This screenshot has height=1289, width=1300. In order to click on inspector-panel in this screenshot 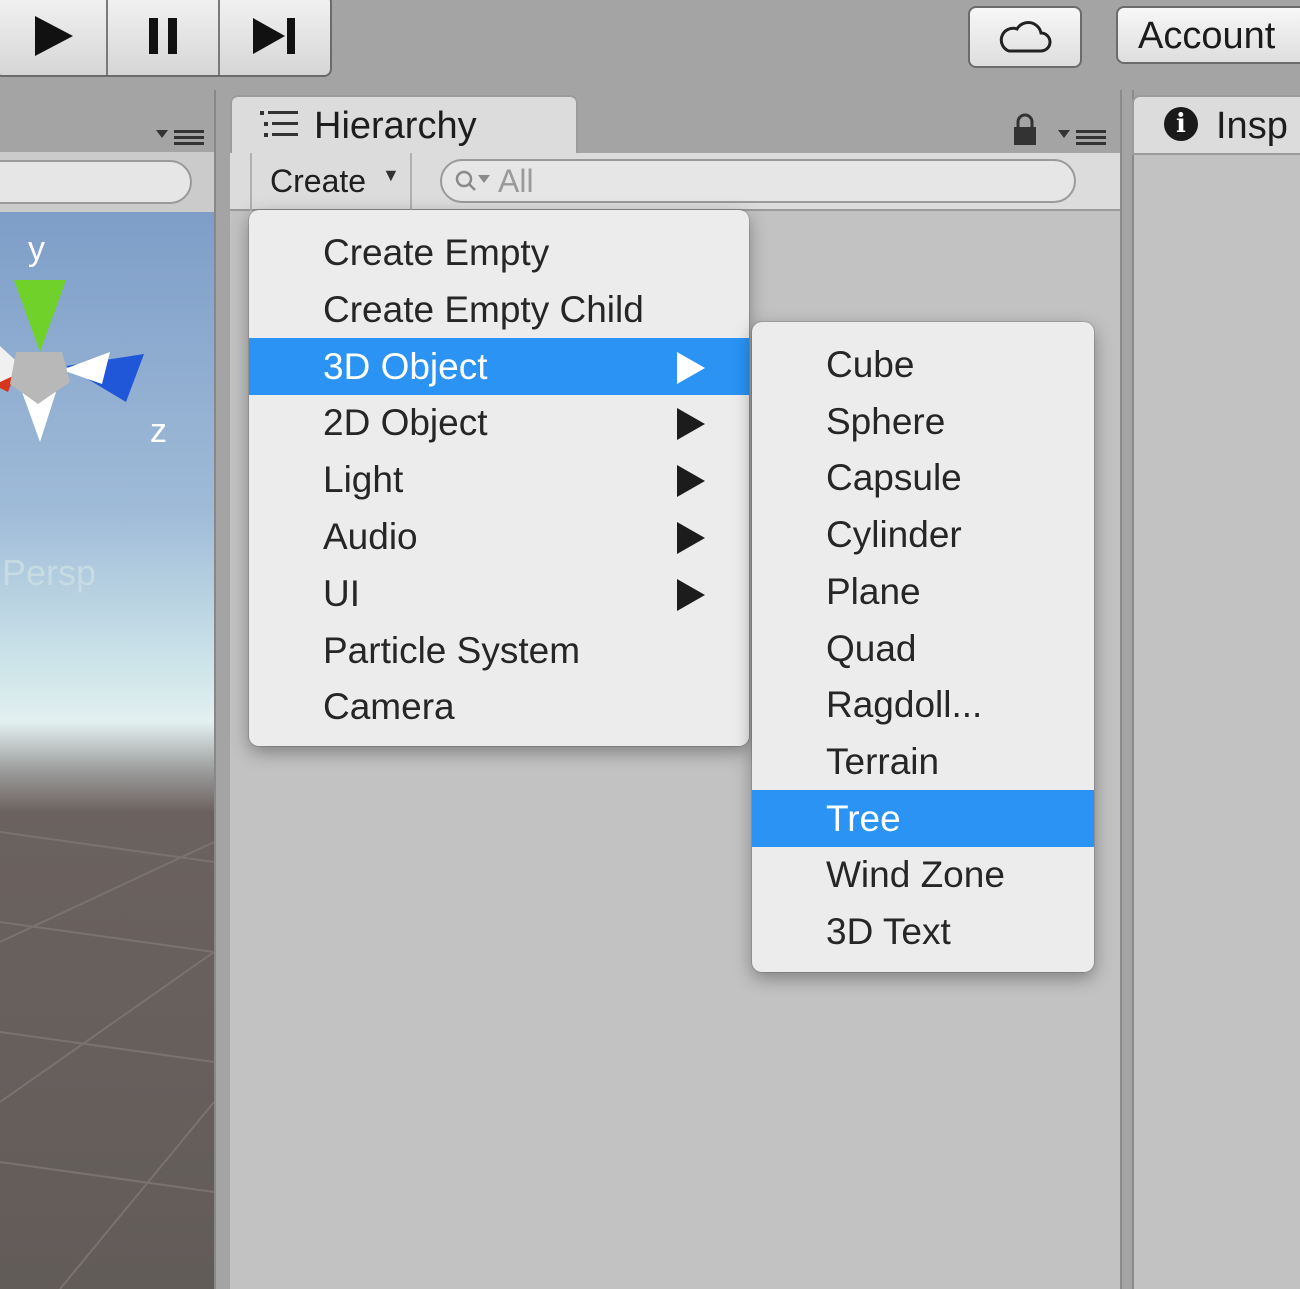, I will do `click(1217, 722)`.